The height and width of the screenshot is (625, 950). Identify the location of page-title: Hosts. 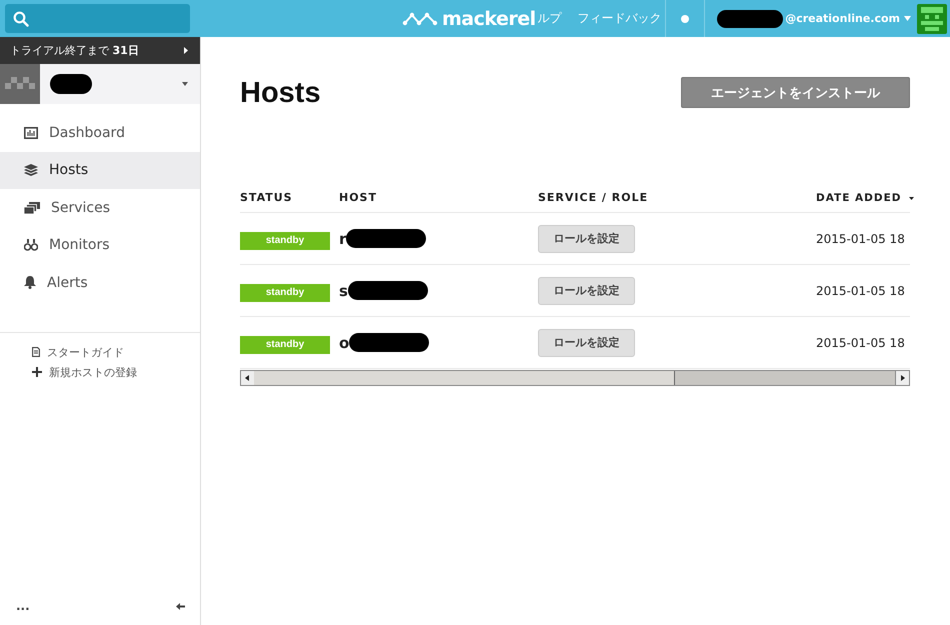
(280, 93).